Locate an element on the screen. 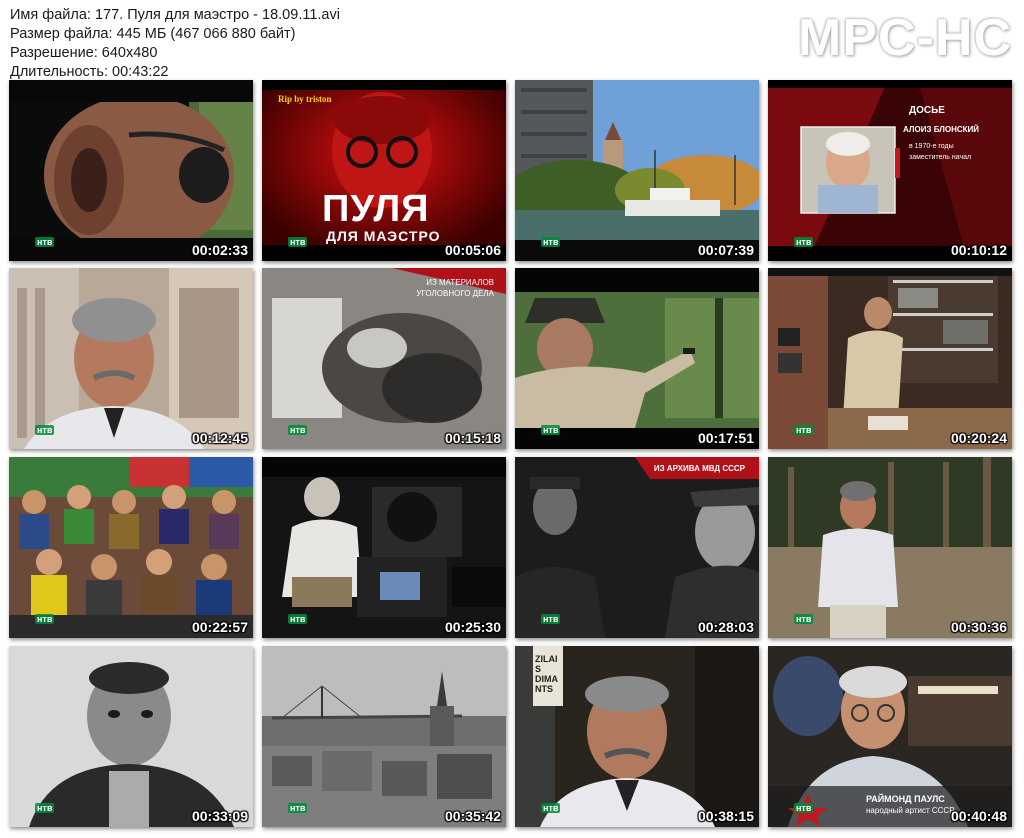 This screenshot has height=838, width=1024. thumbnail-15: ZILAIS DIMANTS нтв 00:38:15 is located at coordinates (637, 736).